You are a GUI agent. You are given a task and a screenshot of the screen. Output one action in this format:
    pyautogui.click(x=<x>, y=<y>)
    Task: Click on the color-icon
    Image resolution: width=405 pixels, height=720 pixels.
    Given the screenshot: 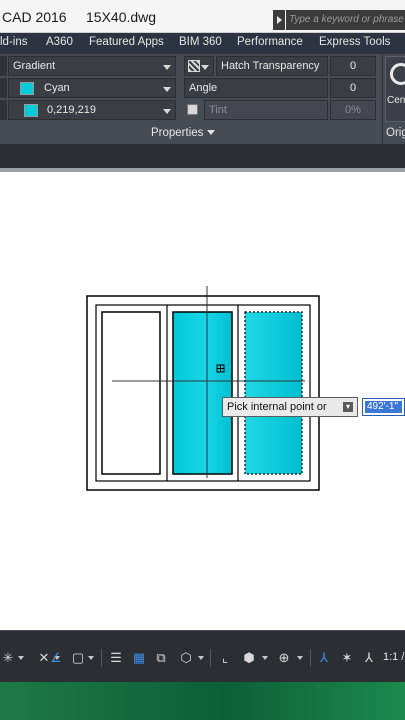 What is the action you would take?
    pyautogui.click(x=3, y=88)
    